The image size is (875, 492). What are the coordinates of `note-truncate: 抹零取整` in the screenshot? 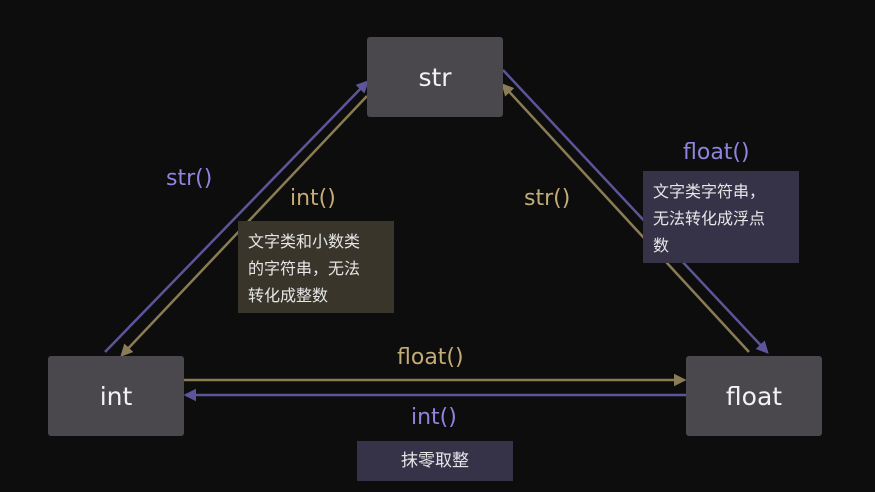 It's located at (435, 461).